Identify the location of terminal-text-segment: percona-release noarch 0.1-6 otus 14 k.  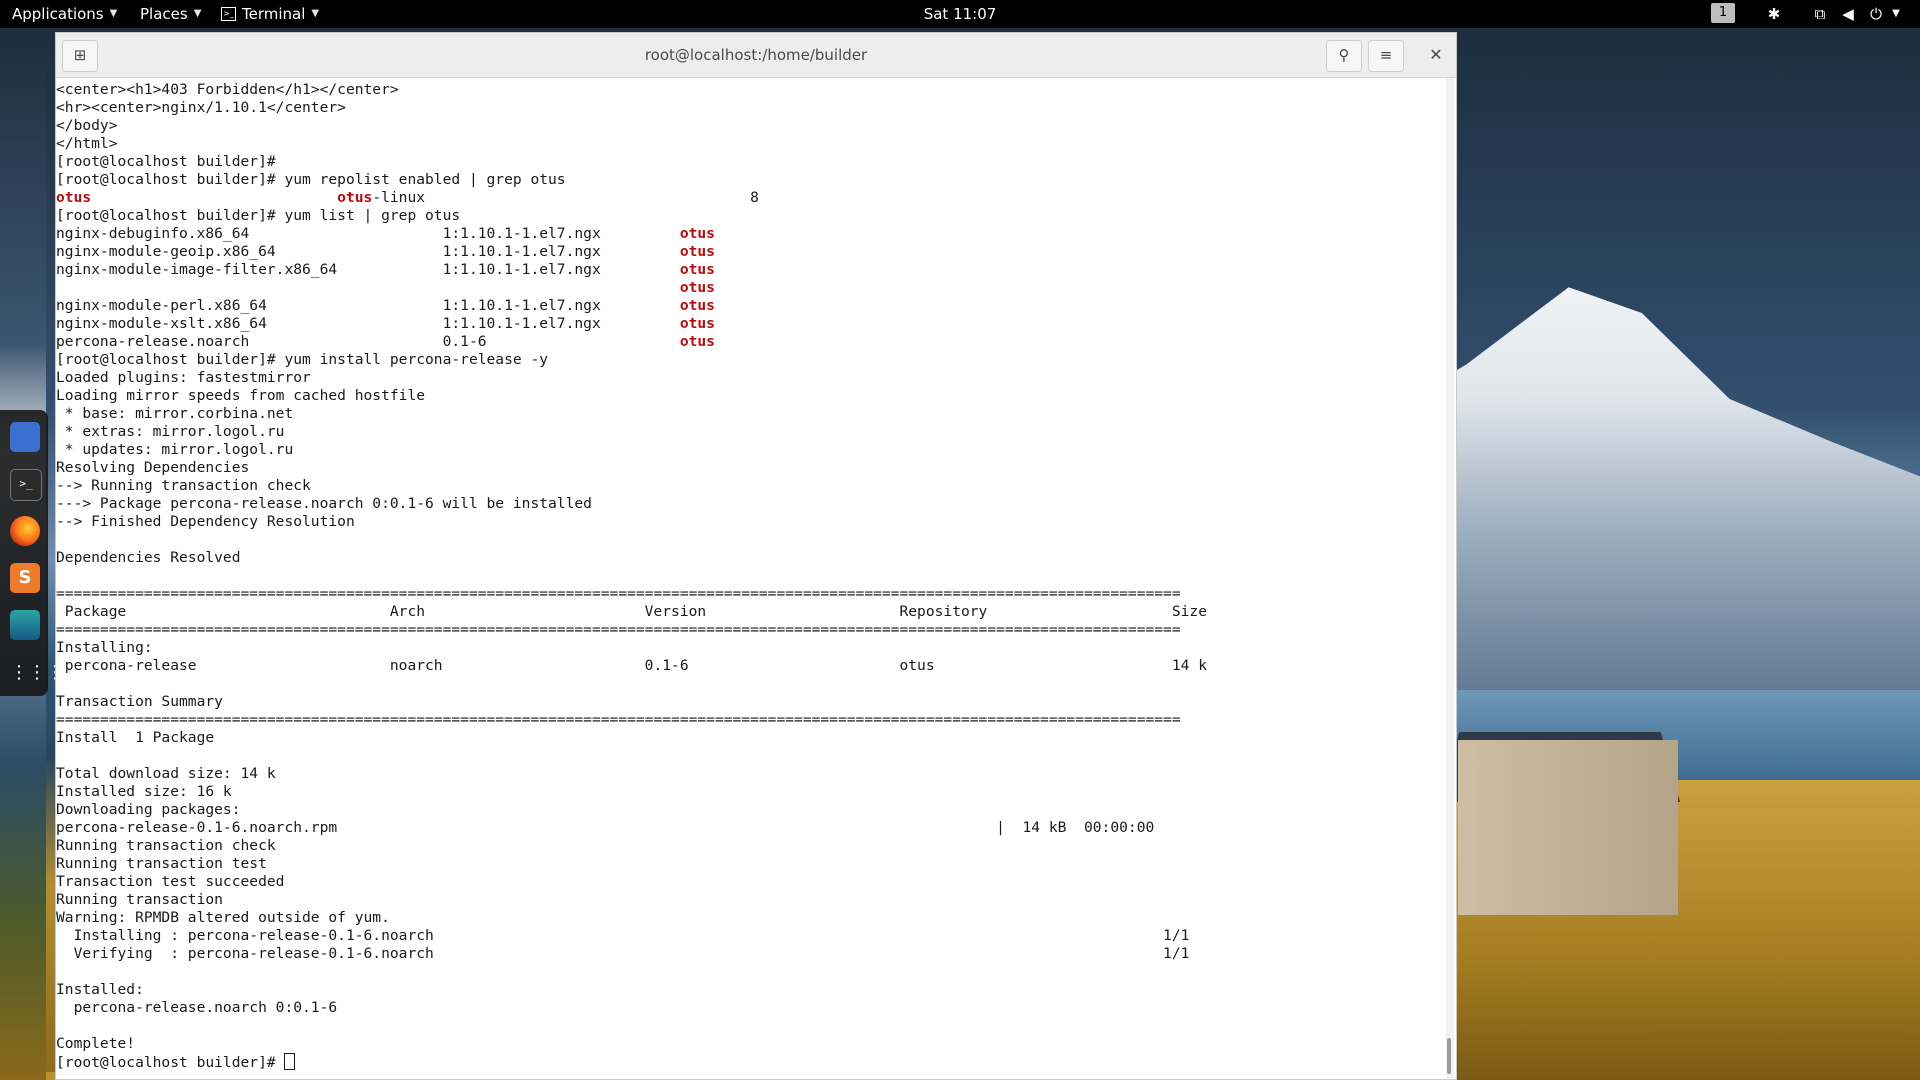
(631, 665).